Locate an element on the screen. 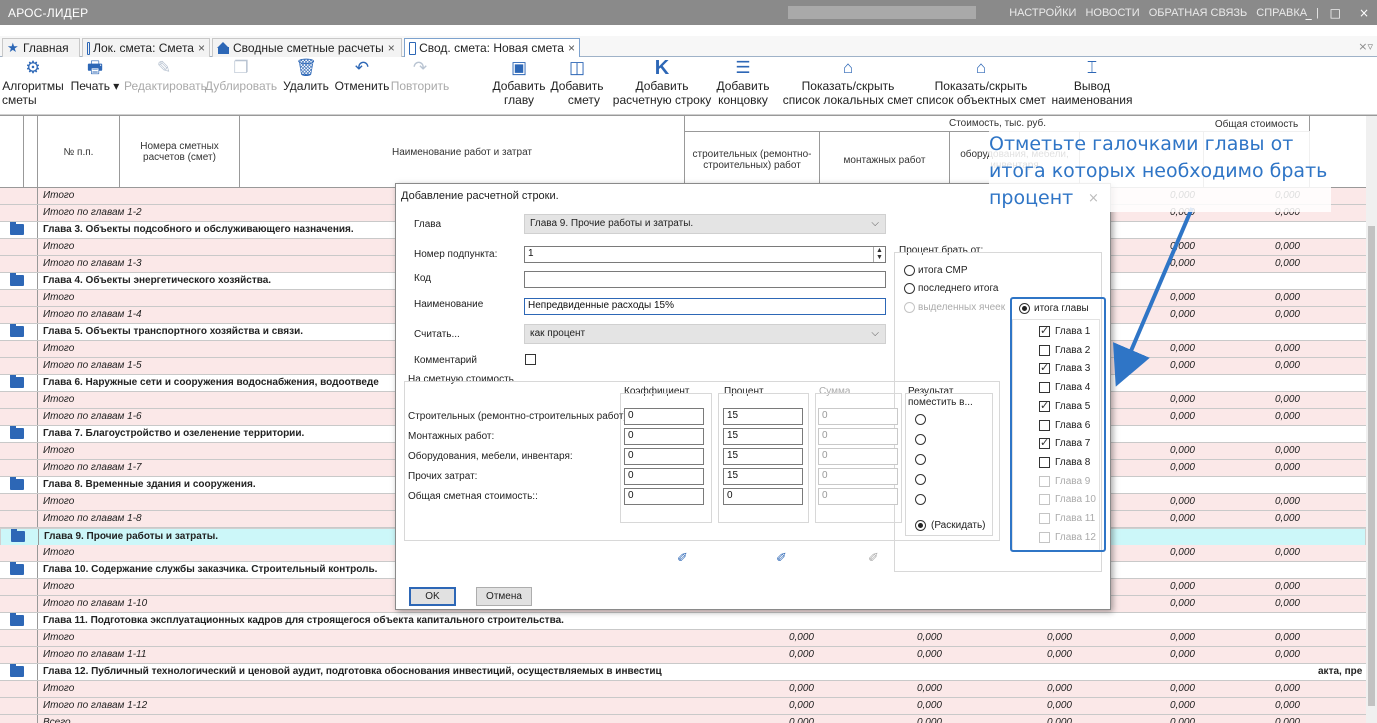 This screenshot has height=723, width=1377. tab-local-estimate: Лок. смета: Смета × is located at coordinates (146, 47).